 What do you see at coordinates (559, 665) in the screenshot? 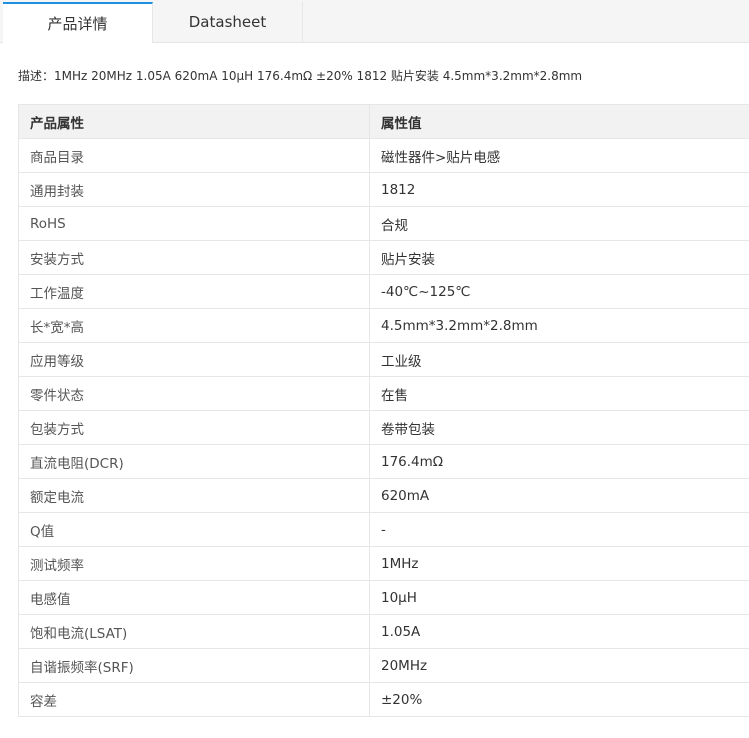
I see `attribute-value: 20MHz` at bounding box center [559, 665].